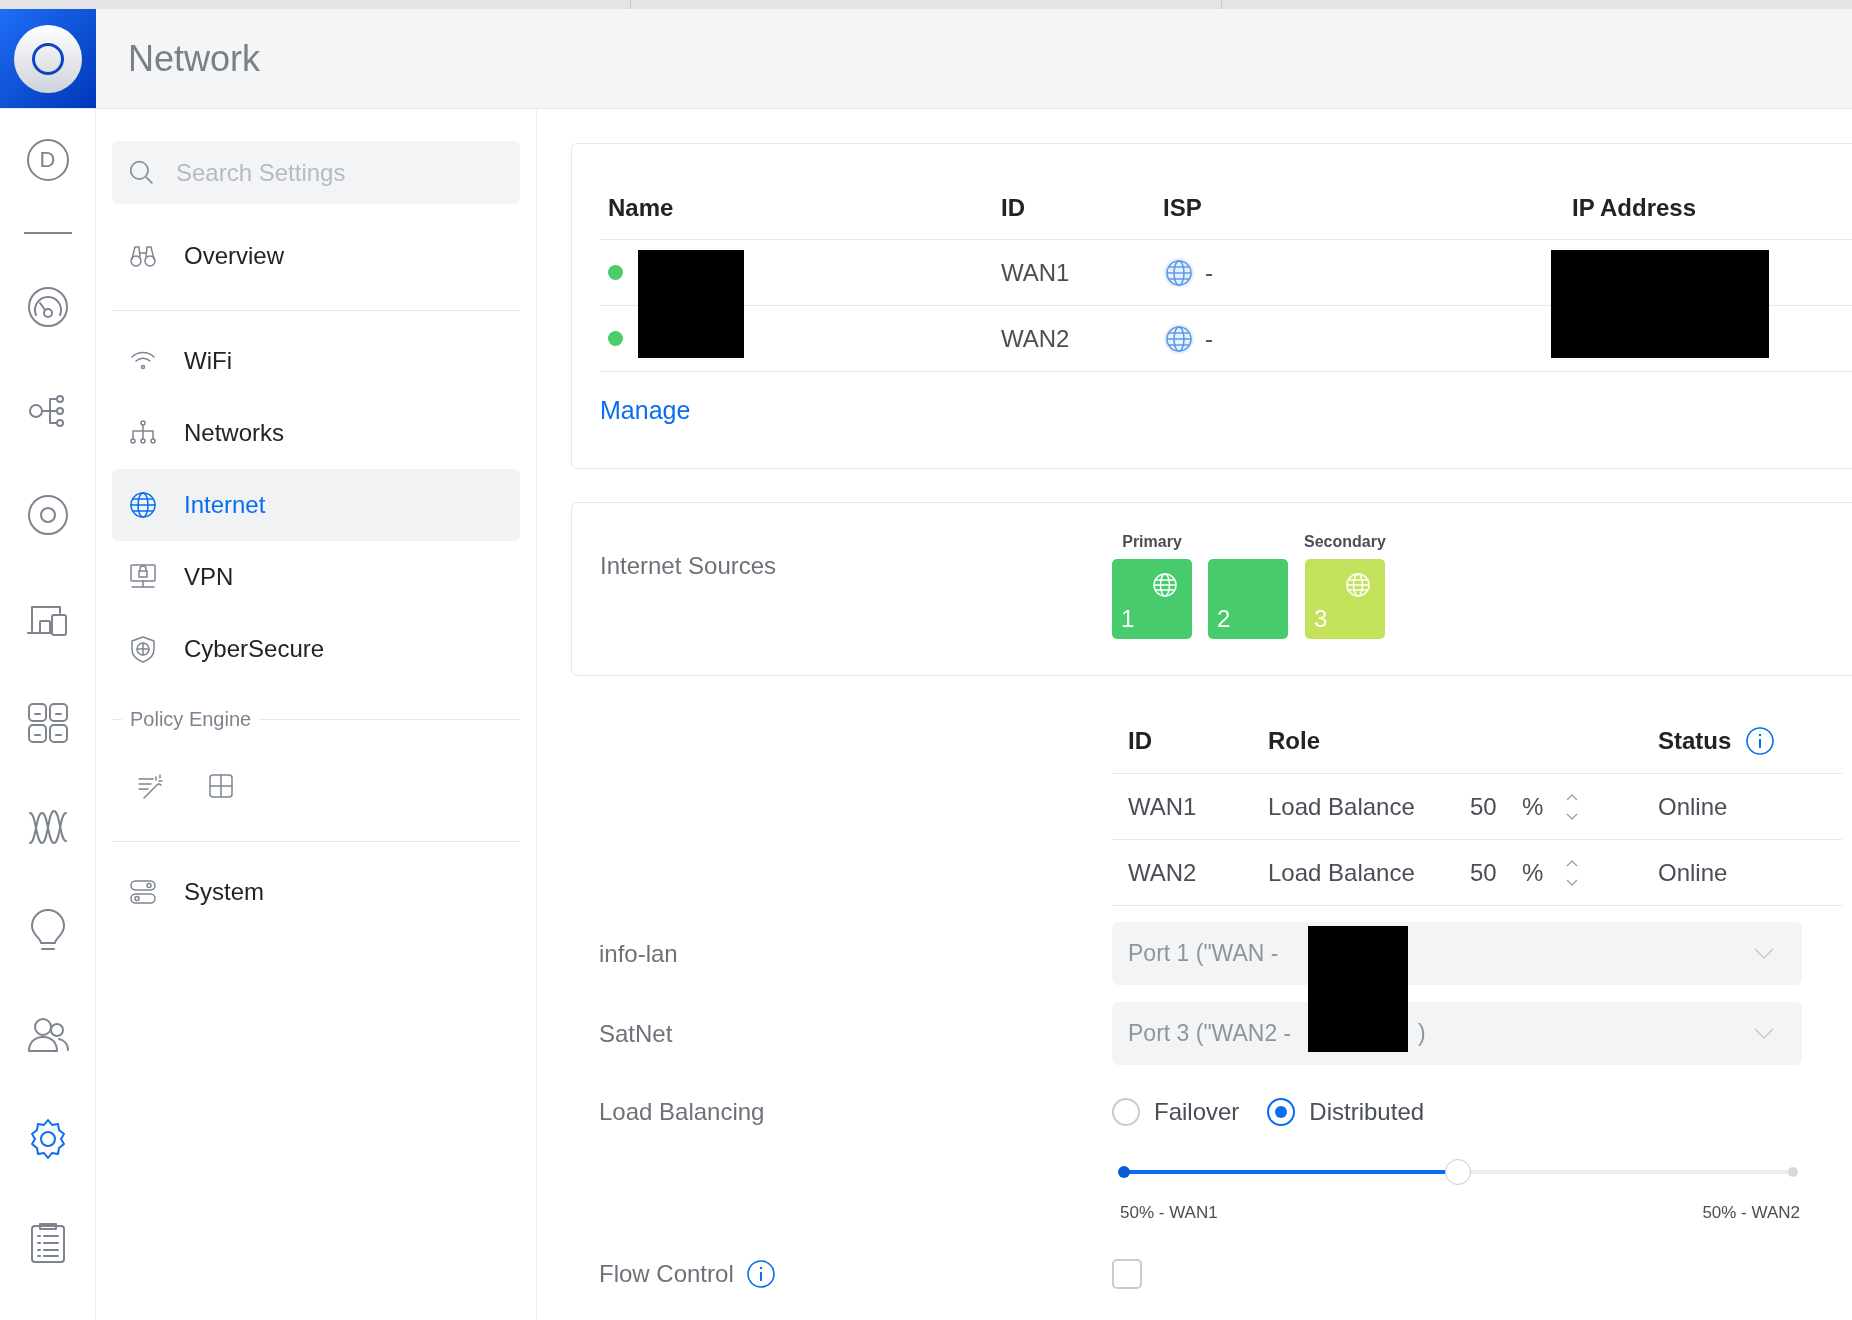  Describe the element at coordinates (1169, 1213) in the screenshot. I see `slider-label: 50% - WAN1` at that location.